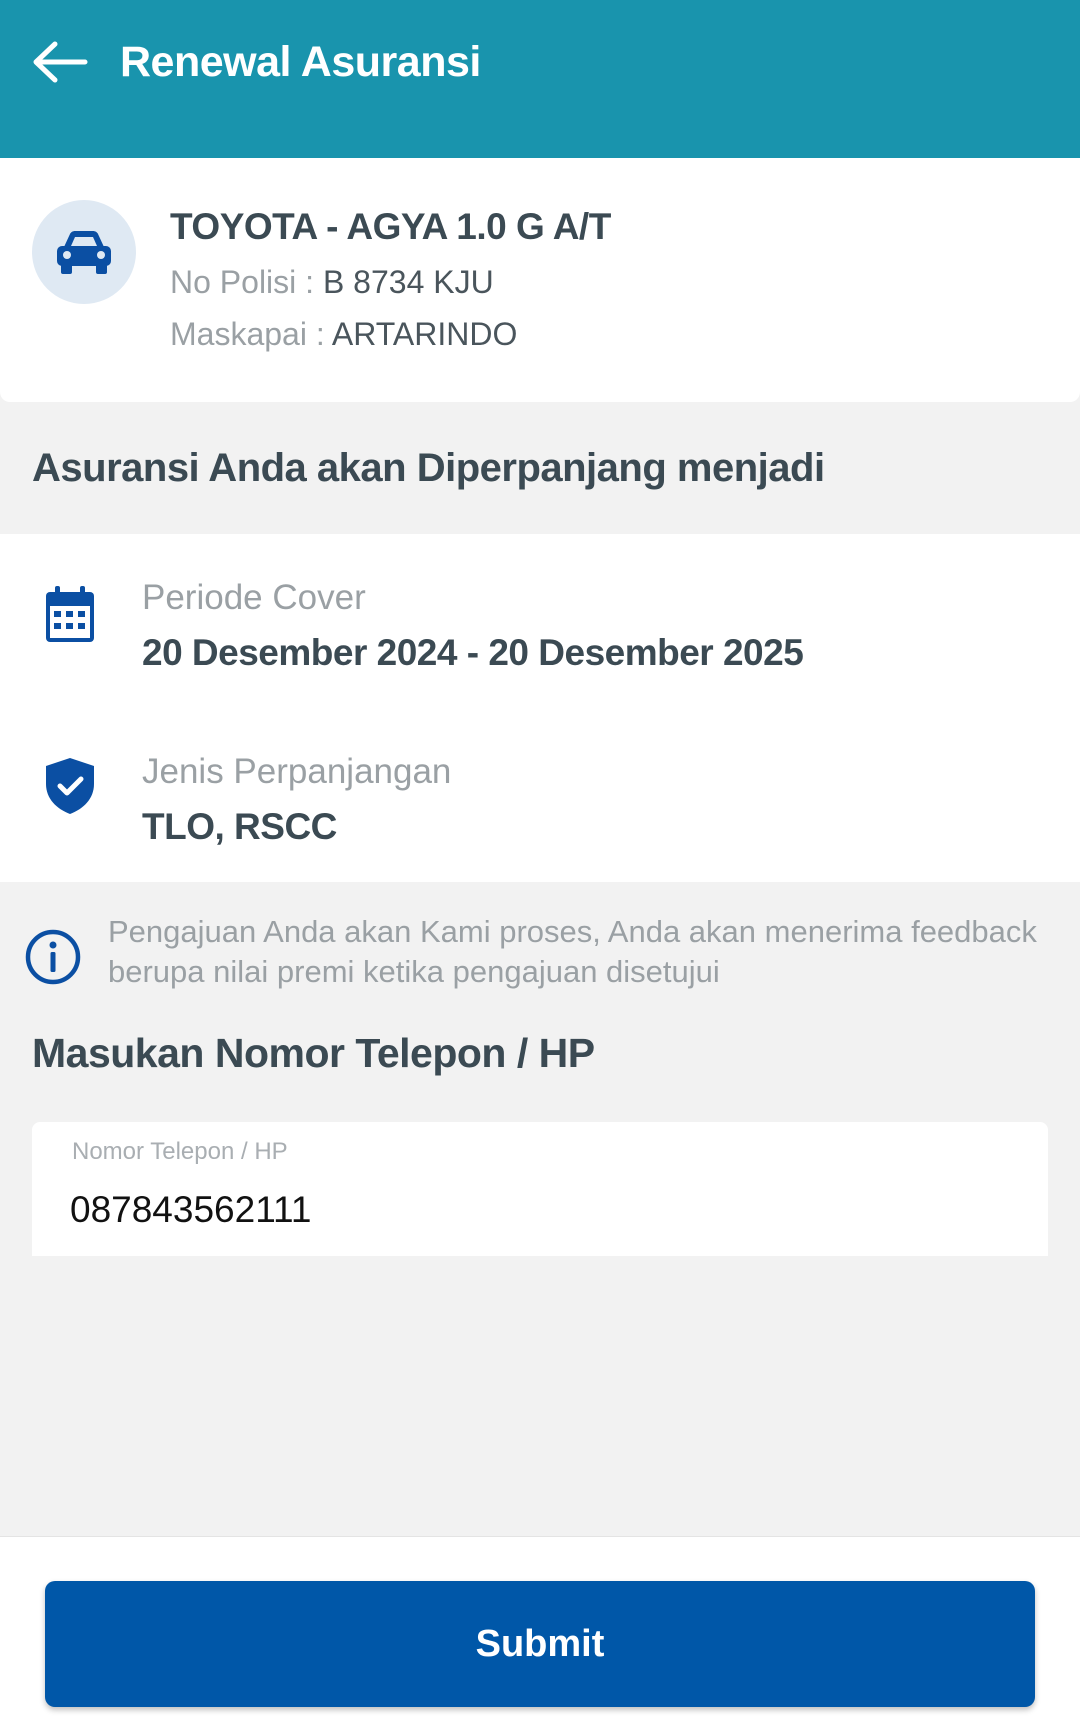 The height and width of the screenshot is (1731, 1080). I want to click on insurer-value: ARTARINDO, so click(424, 334).